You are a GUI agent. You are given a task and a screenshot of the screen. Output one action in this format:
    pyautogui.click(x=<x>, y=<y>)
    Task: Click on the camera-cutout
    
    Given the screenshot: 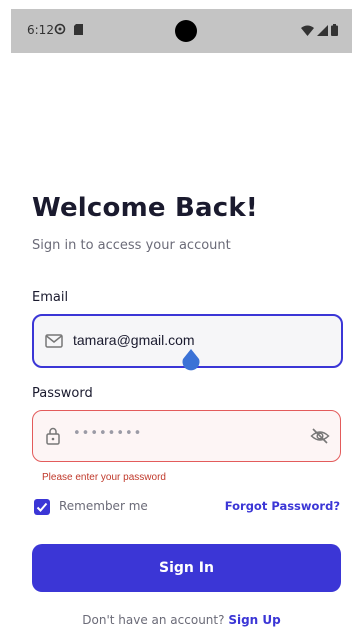 What is the action you would take?
    pyautogui.click(x=186, y=31)
    